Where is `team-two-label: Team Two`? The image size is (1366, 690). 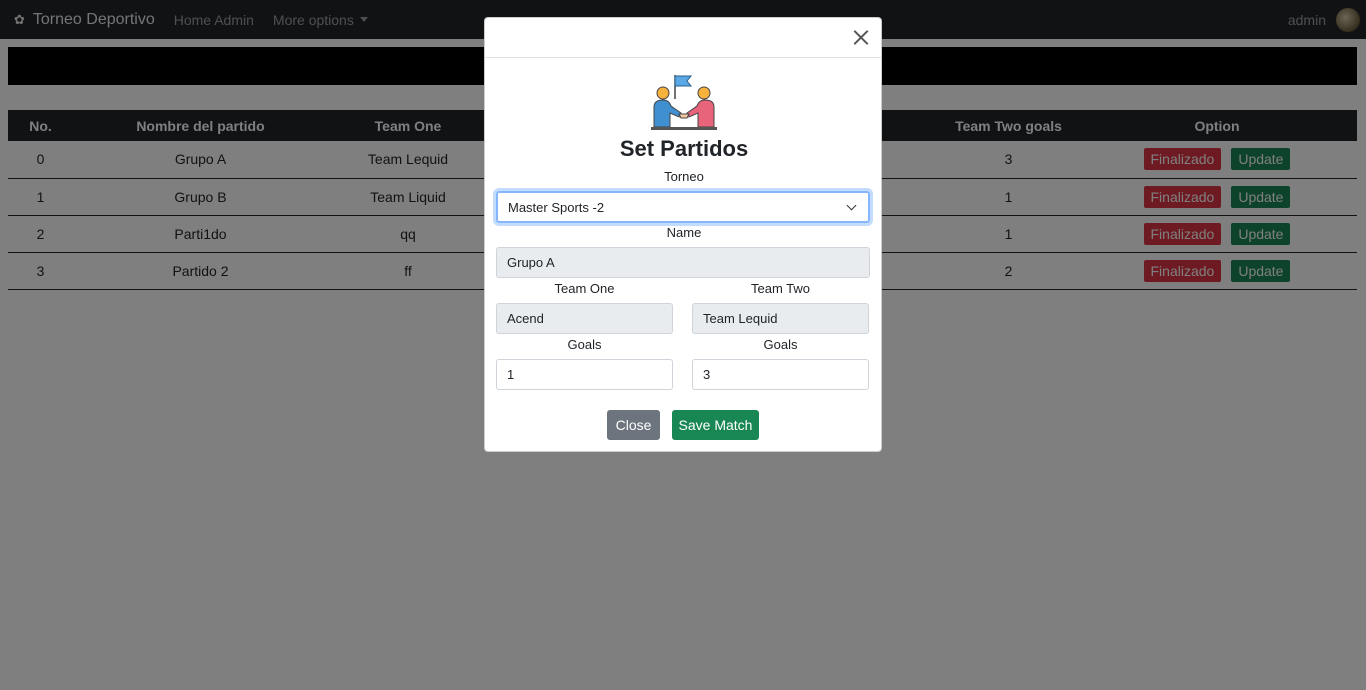 team-two-label: Team Two is located at coordinates (780, 288).